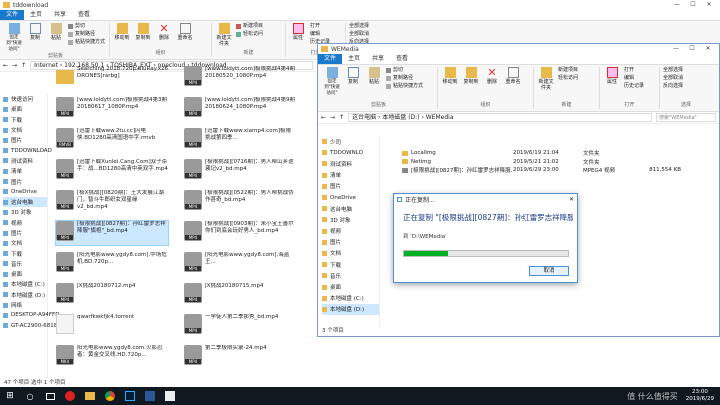 The width and height of the screenshot is (720, 405). I want to click on copy-path-button: 复制路径, so click(404, 78).